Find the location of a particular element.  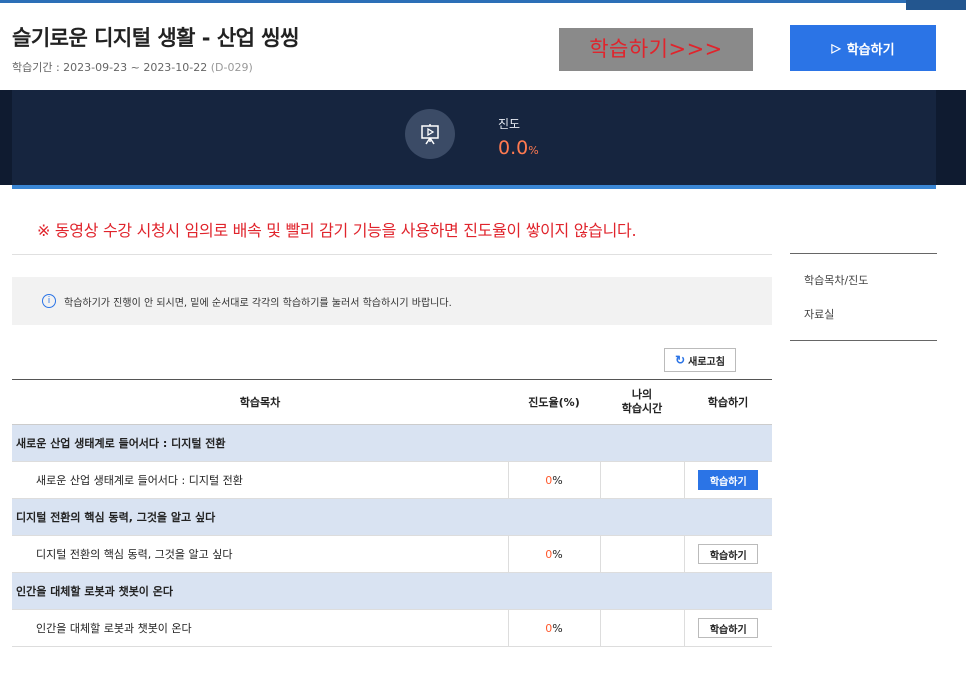

table-row: 인간을 대체할 로봇과 챗봇이 온다 0% 학습하기 is located at coordinates (392, 628).